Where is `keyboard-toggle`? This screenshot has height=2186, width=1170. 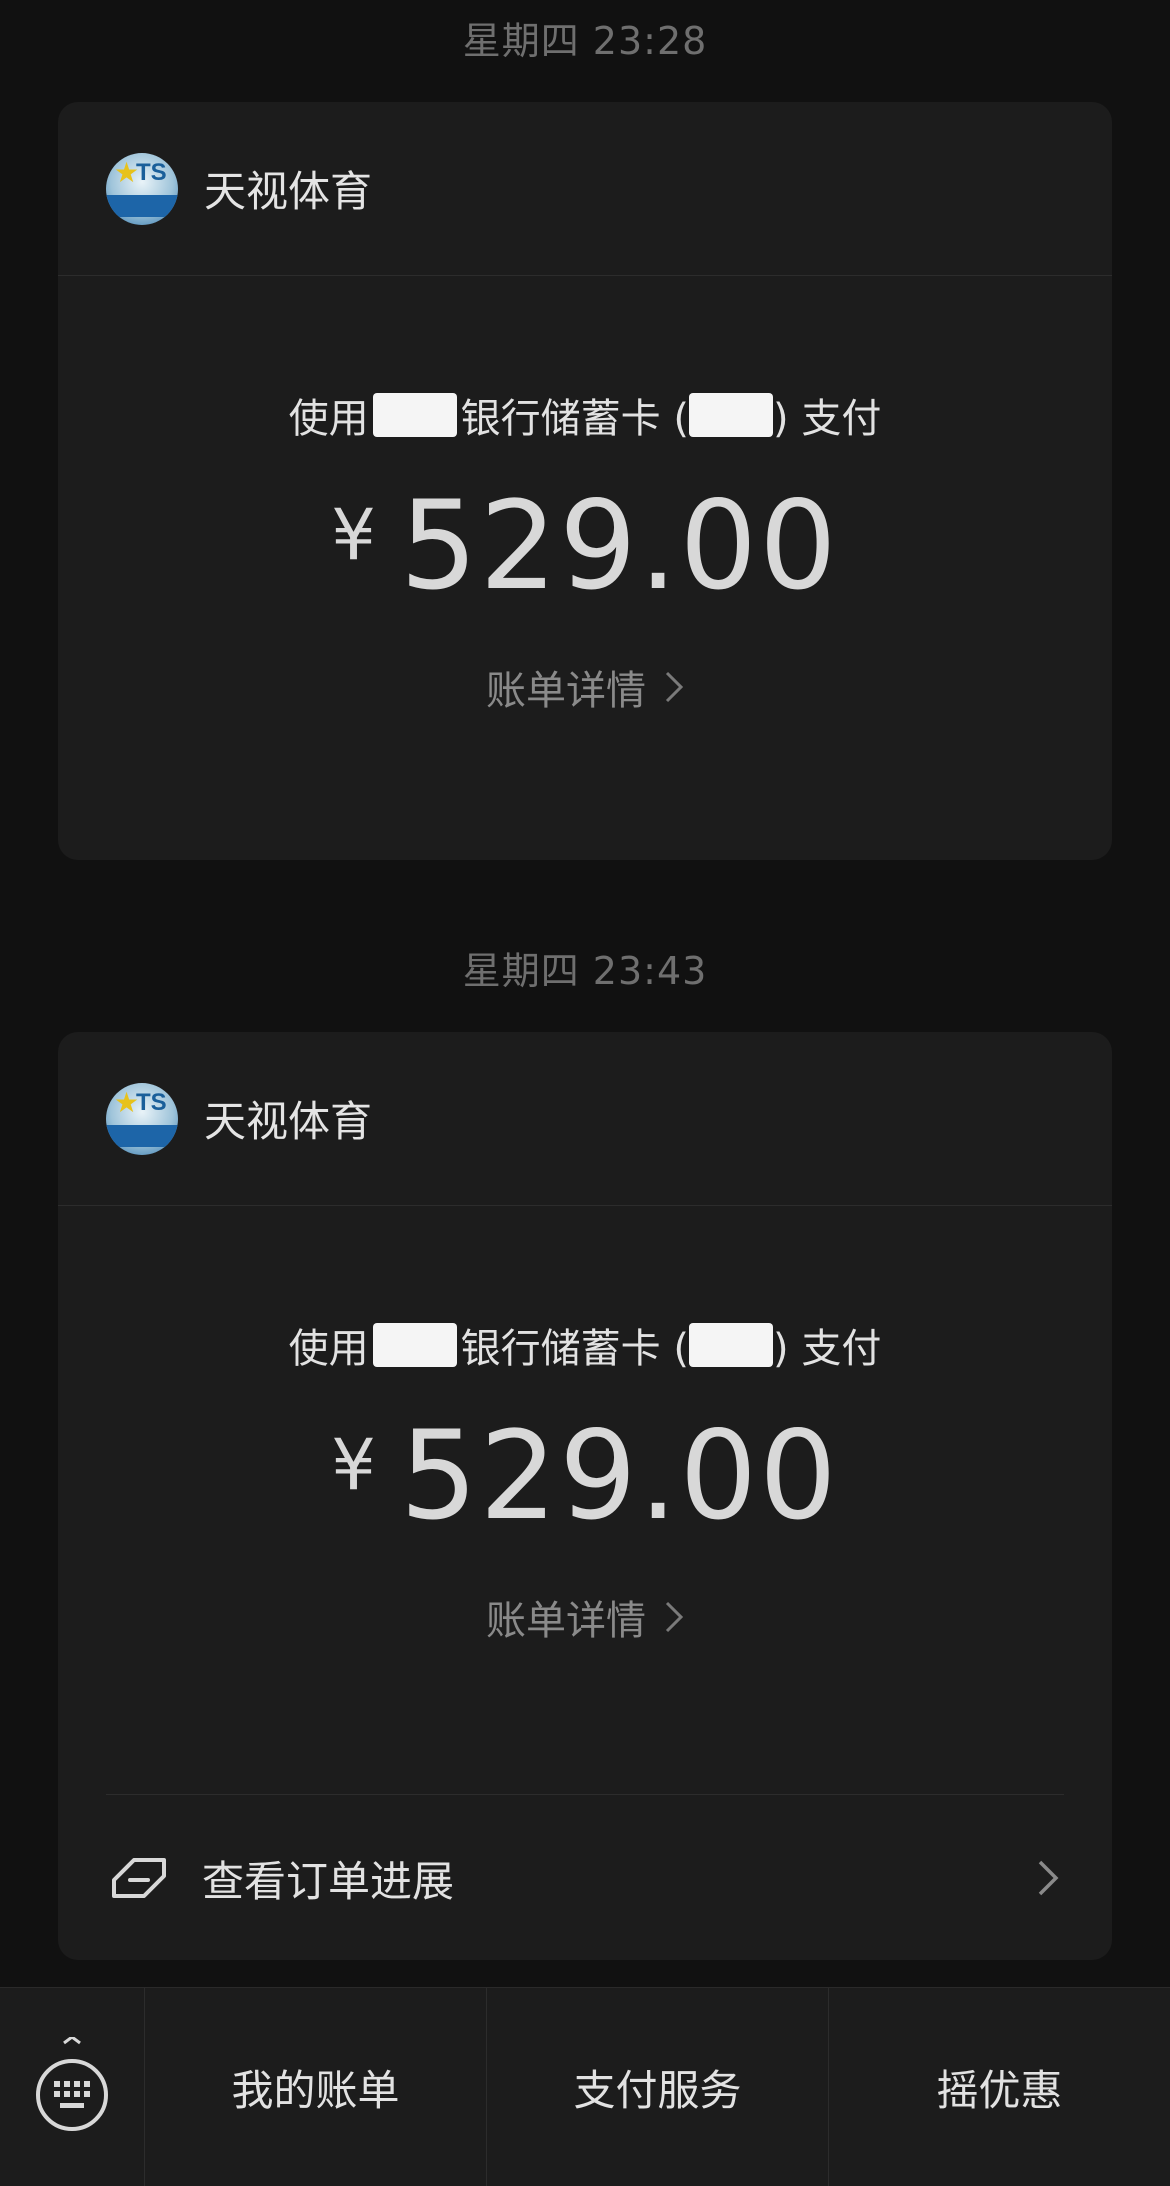
keyboard-toggle is located at coordinates (72, 2087).